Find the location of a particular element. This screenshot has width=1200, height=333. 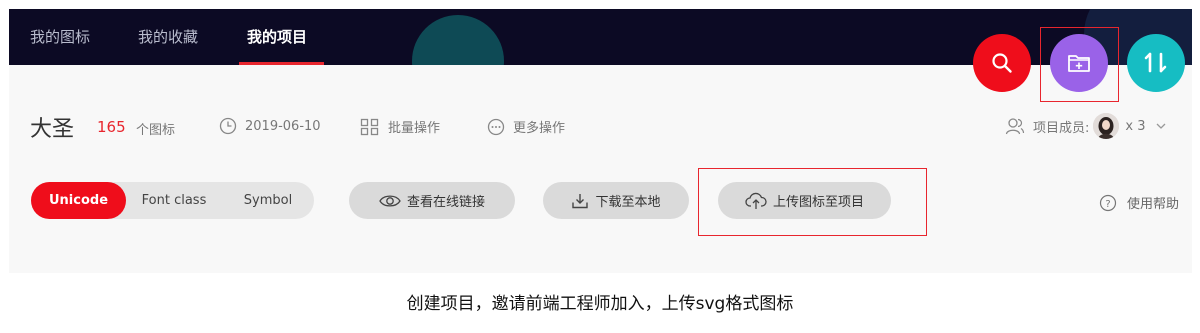

tab-symbol: Symbol is located at coordinates (268, 200).